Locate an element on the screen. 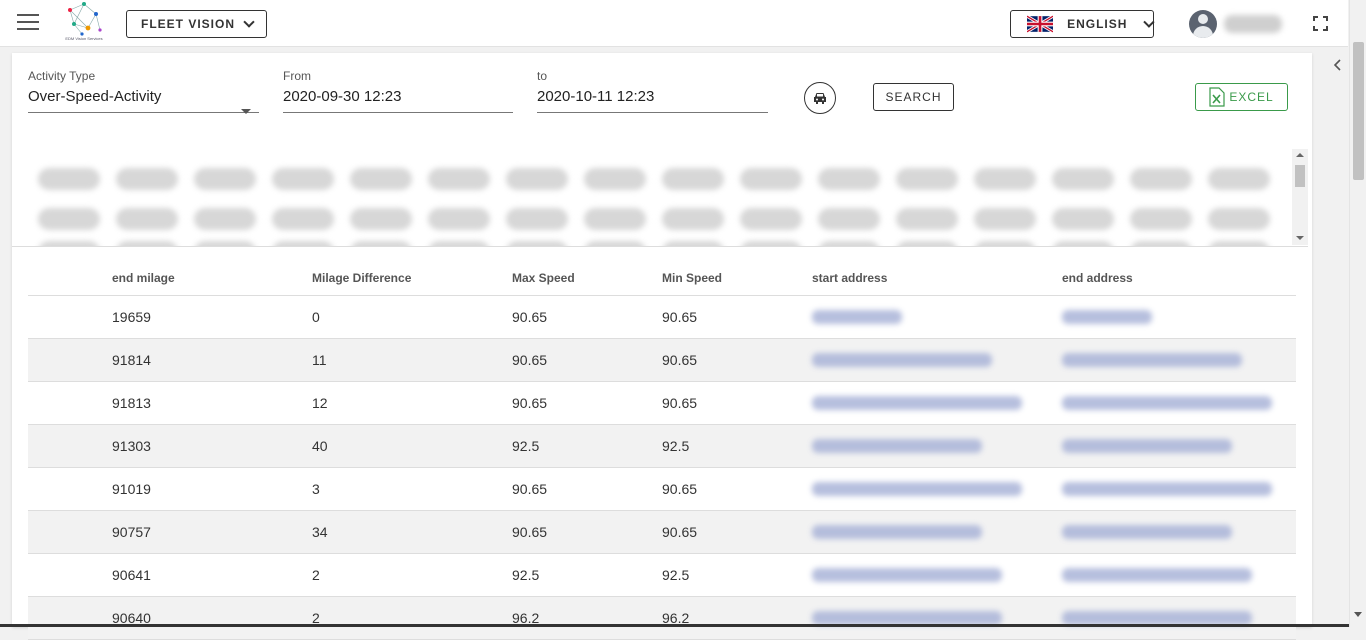 This screenshot has width=1366, height=640. to-date-field: to 2020-10-11 12:23 is located at coordinates (652, 91).